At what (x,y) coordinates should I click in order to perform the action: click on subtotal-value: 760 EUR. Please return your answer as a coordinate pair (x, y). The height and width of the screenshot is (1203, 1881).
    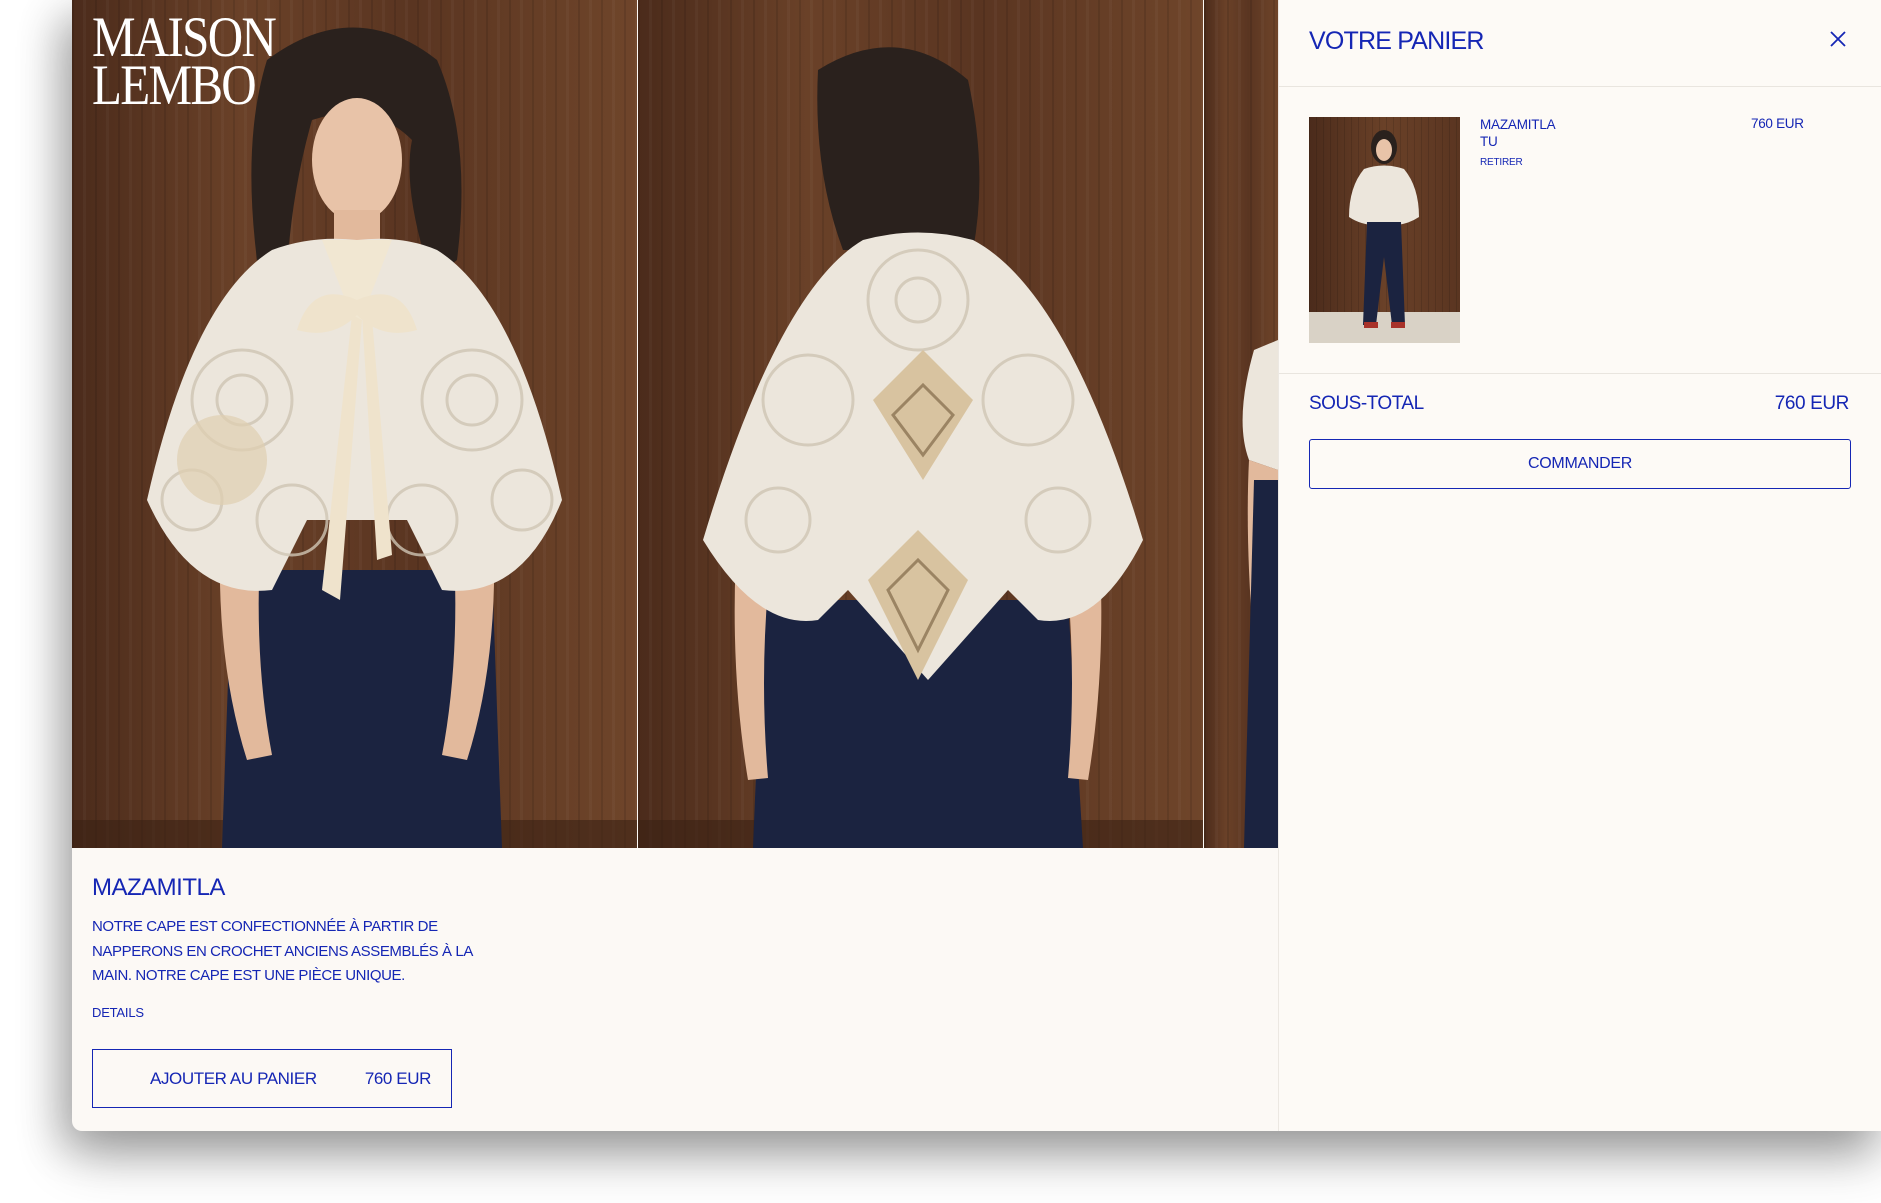
    Looking at the image, I should click on (1812, 403).